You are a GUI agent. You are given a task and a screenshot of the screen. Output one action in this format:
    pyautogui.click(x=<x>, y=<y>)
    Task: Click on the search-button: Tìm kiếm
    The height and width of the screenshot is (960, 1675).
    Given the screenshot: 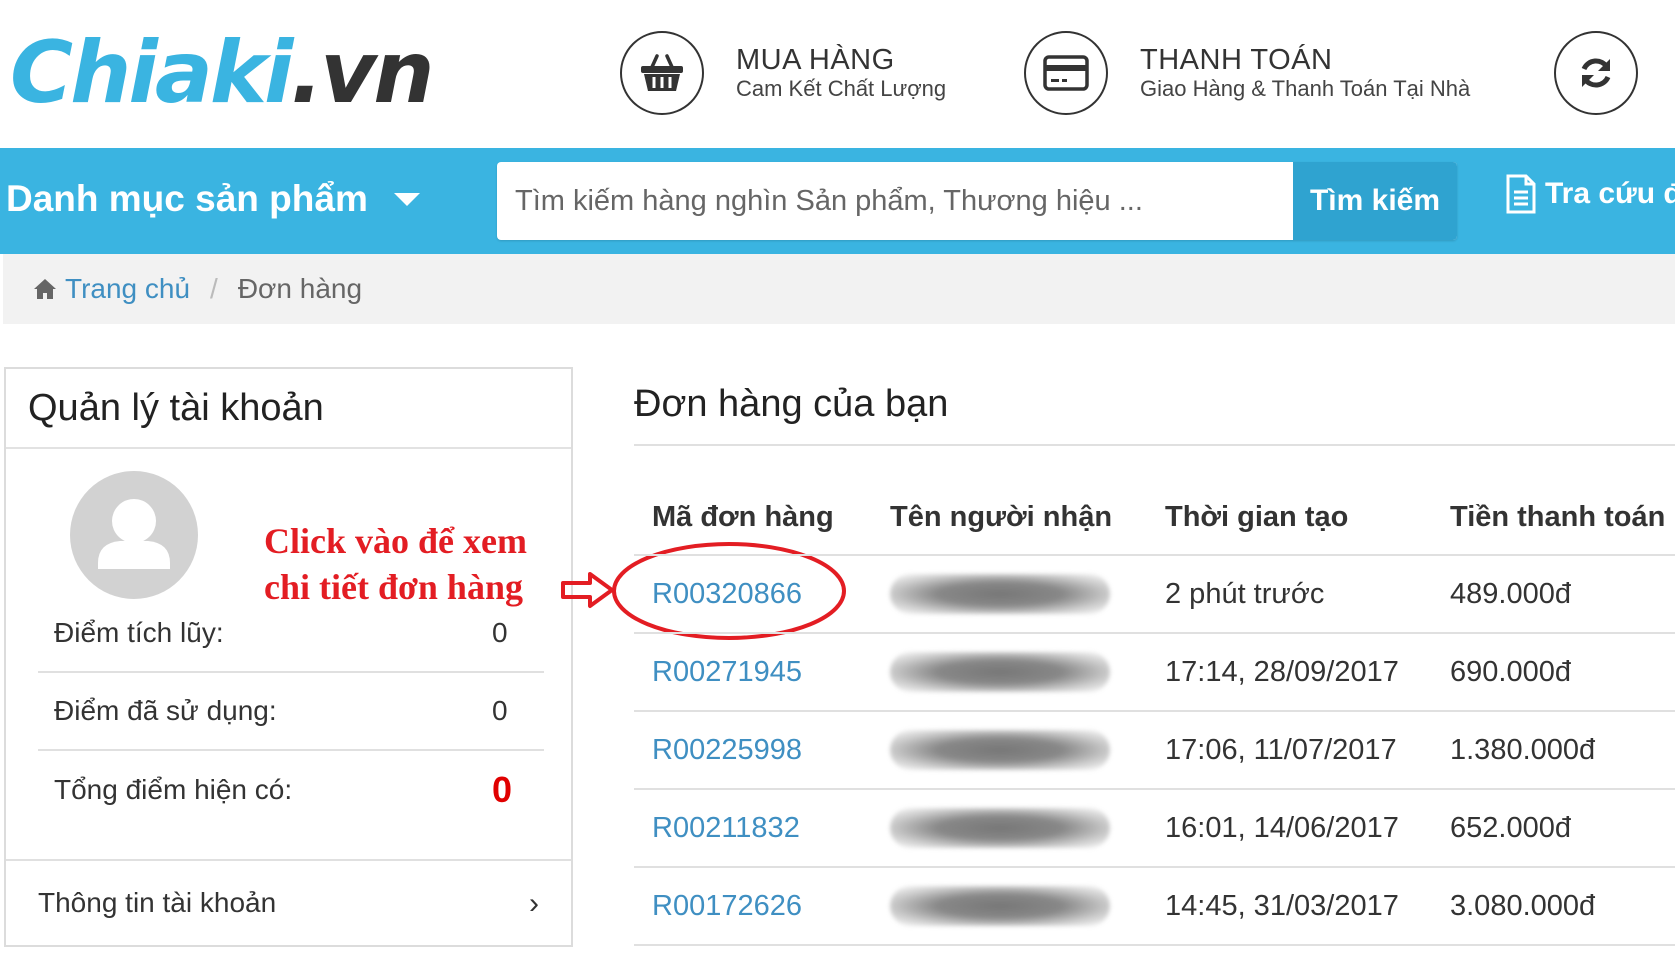 What is the action you would take?
    pyautogui.click(x=1375, y=201)
    